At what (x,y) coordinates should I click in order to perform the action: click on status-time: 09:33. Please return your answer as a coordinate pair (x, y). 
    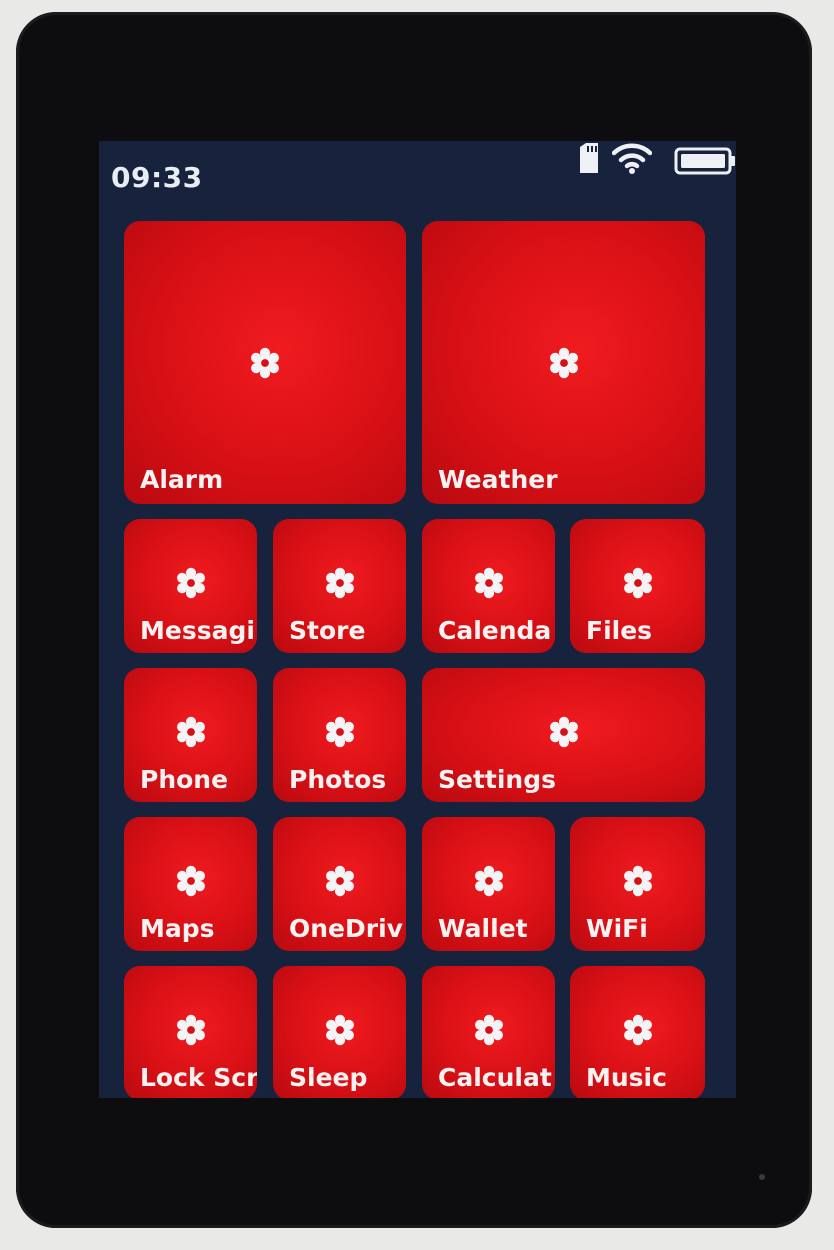
    Looking at the image, I should click on (157, 177).